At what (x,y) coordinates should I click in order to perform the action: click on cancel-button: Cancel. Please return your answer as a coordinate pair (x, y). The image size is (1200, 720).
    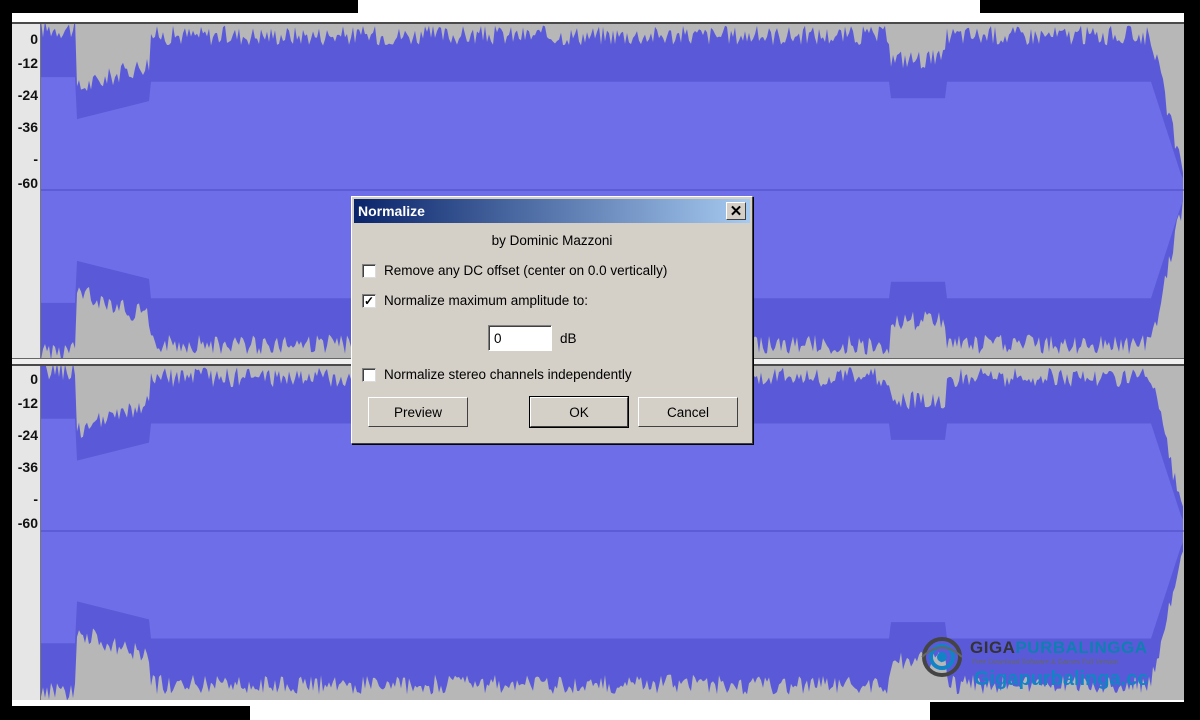
    Looking at the image, I should click on (688, 412).